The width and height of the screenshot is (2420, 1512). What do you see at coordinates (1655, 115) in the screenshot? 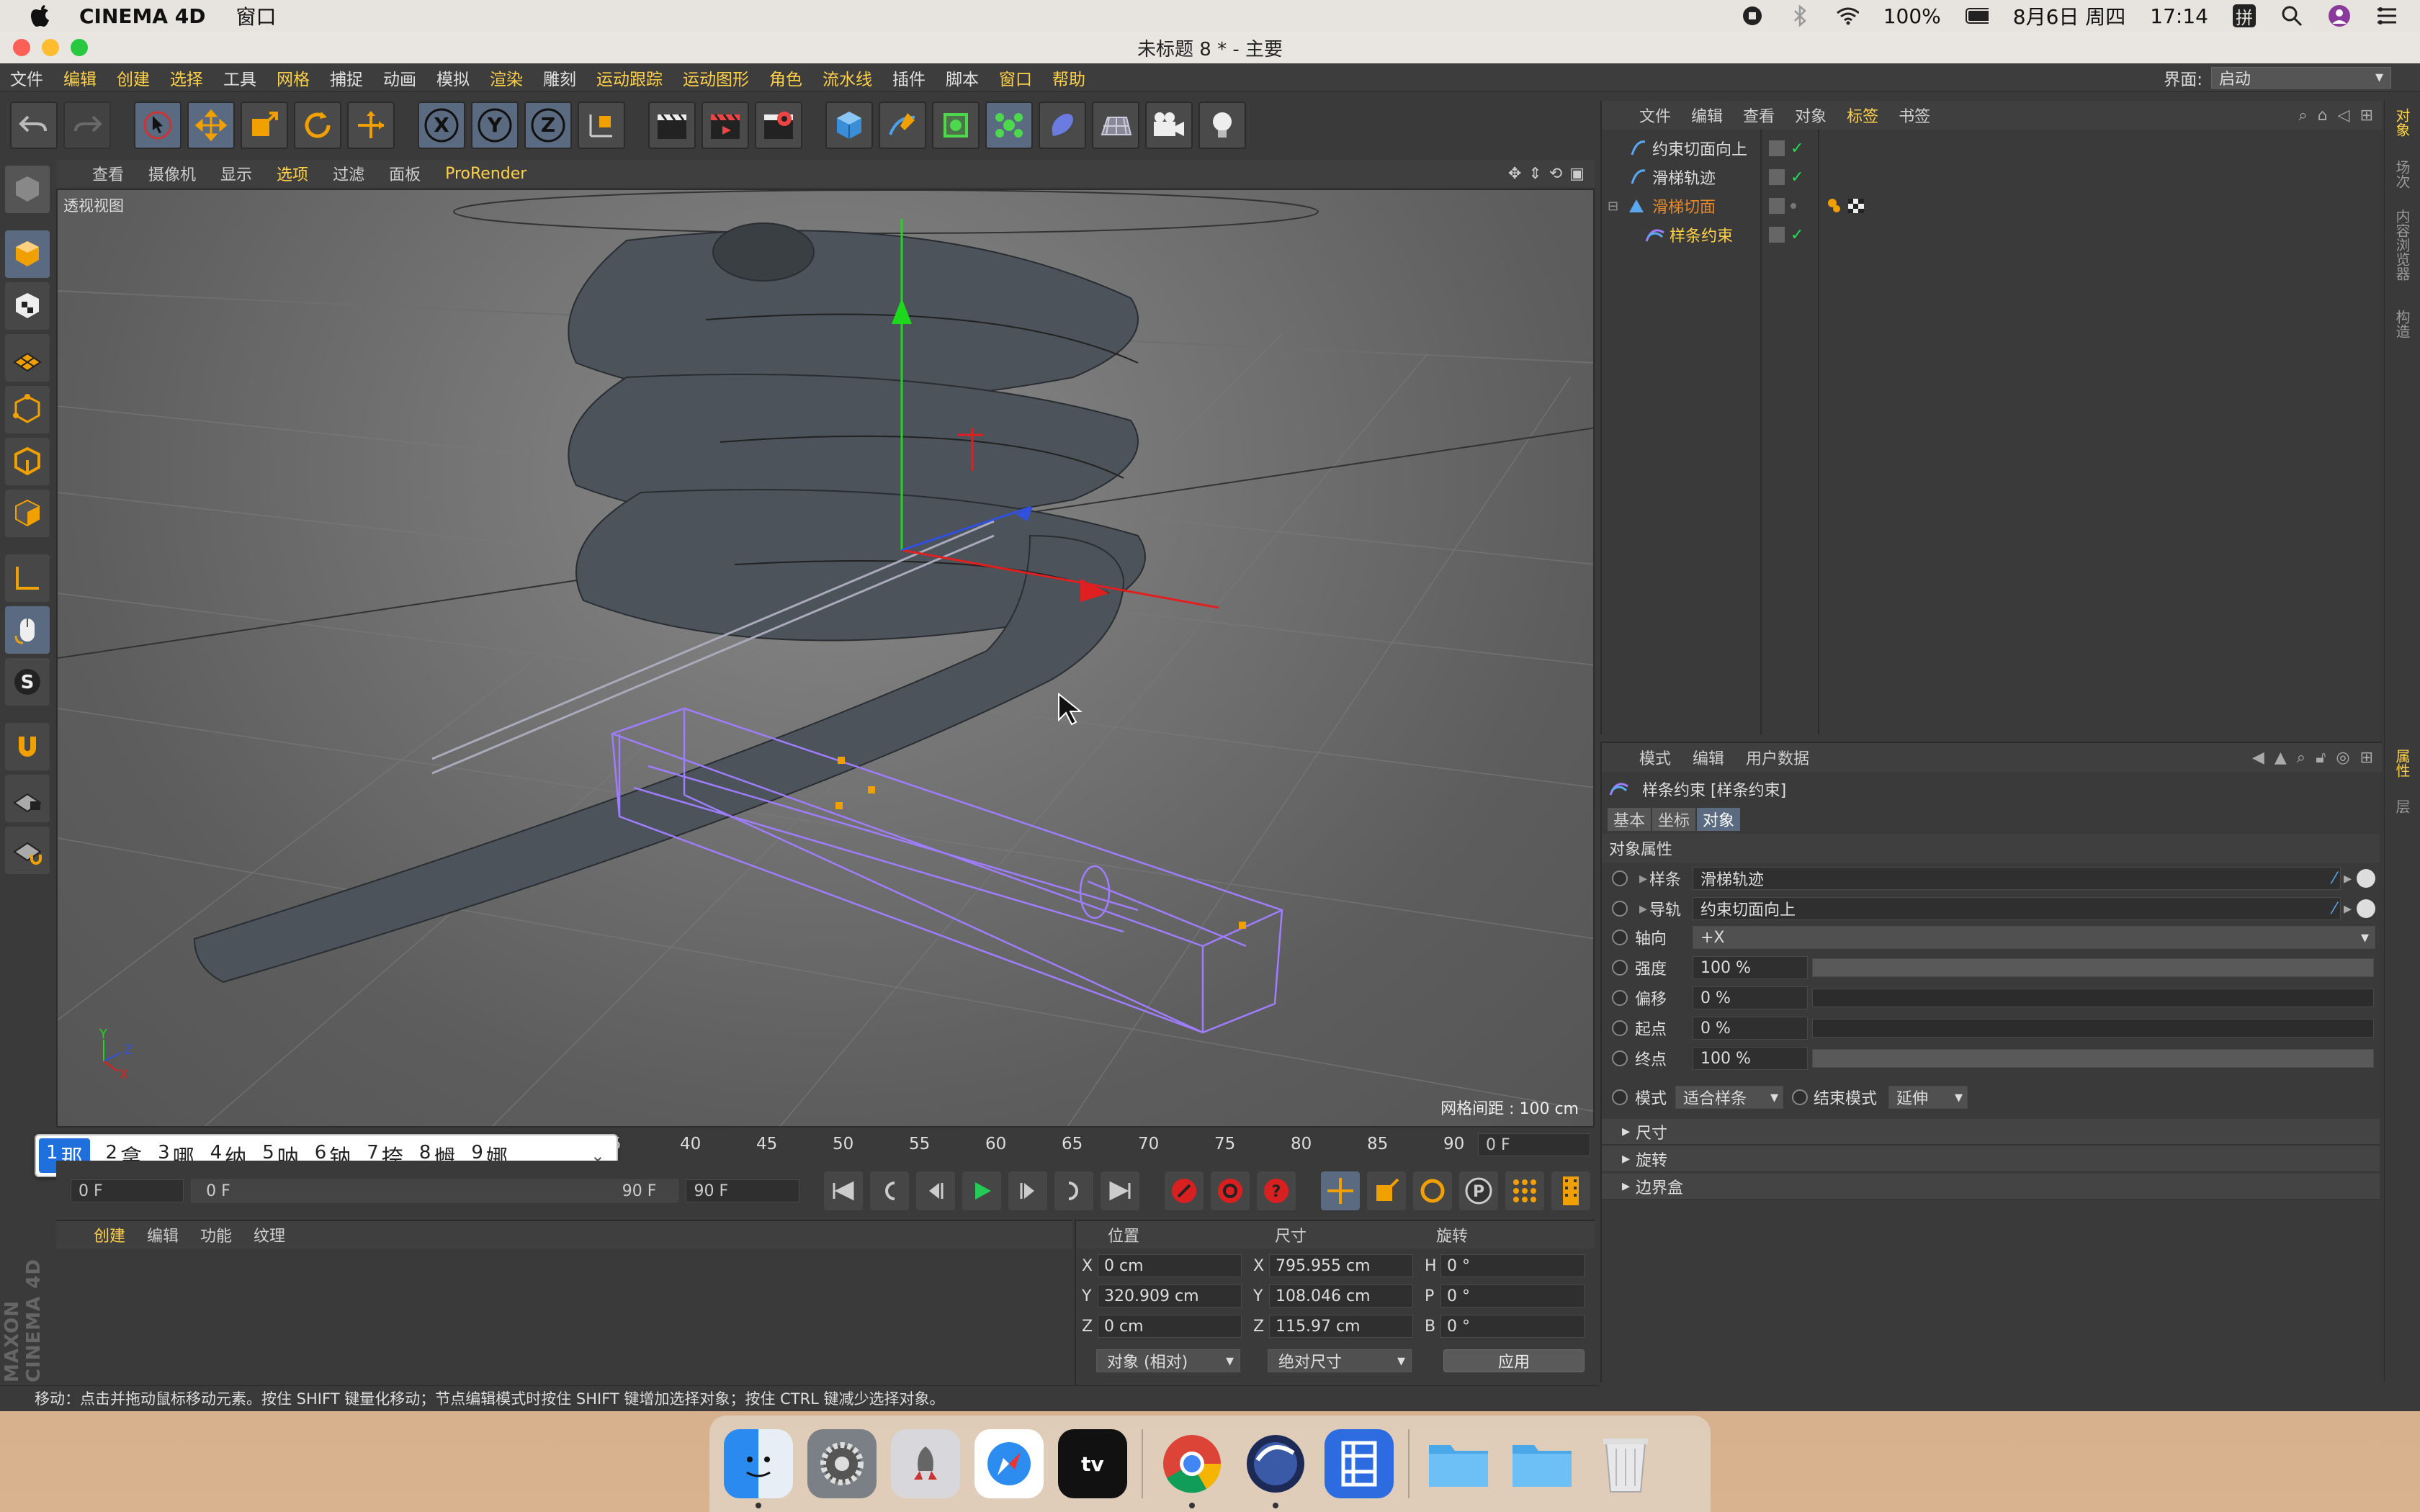
I see `object-menu-file: 文件` at bounding box center [1655, 115].